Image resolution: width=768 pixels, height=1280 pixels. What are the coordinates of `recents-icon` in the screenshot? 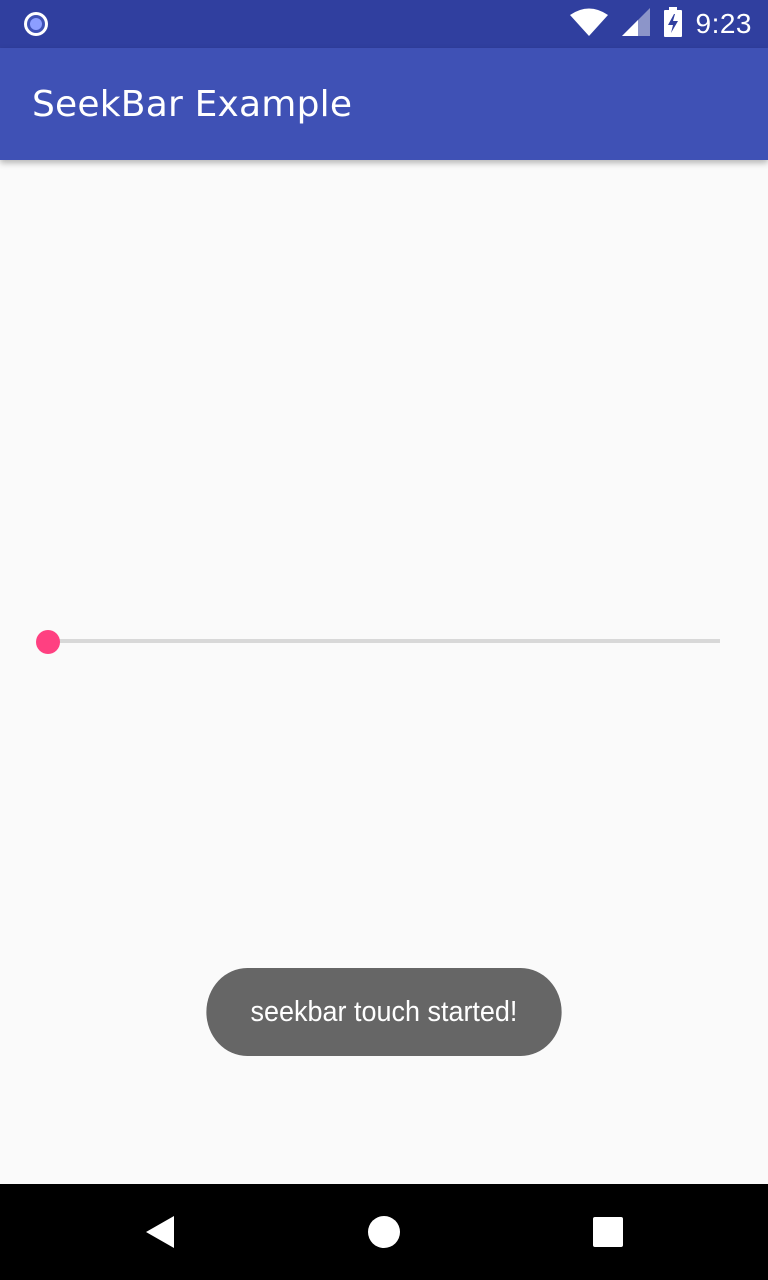 It's located at (608, 1232).